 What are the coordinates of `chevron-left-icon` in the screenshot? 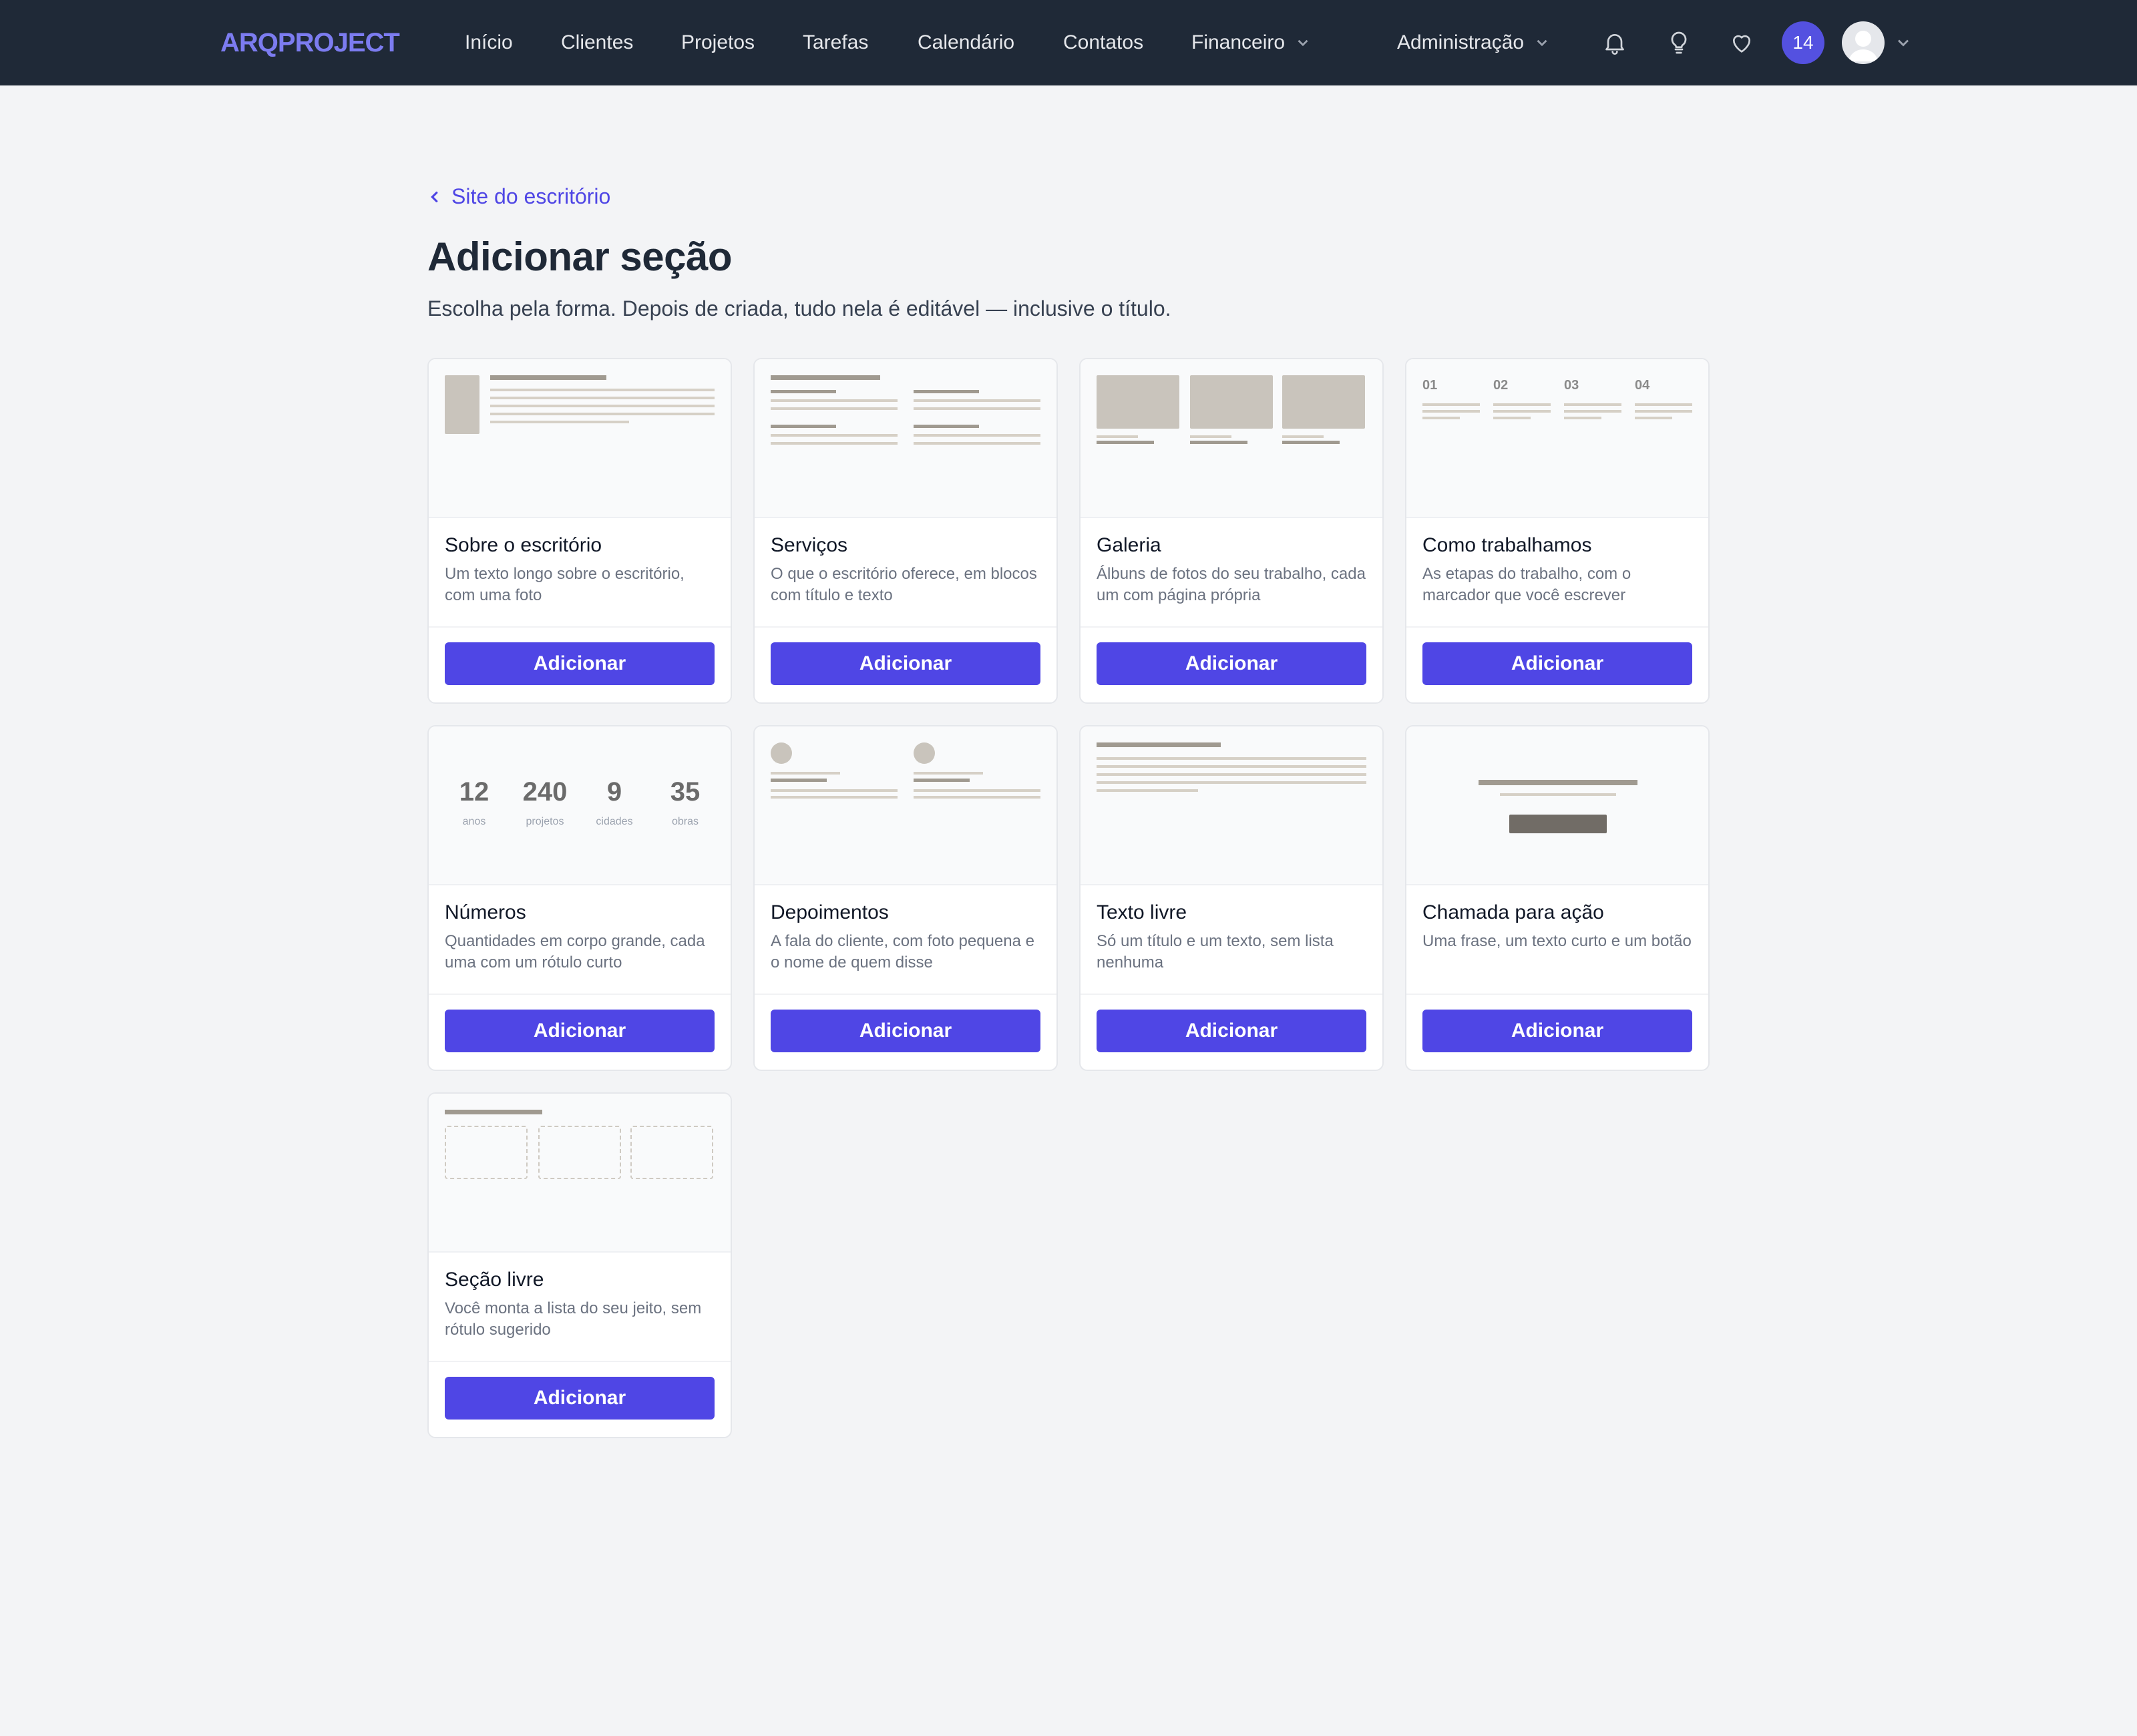 It's located at (434, 196).